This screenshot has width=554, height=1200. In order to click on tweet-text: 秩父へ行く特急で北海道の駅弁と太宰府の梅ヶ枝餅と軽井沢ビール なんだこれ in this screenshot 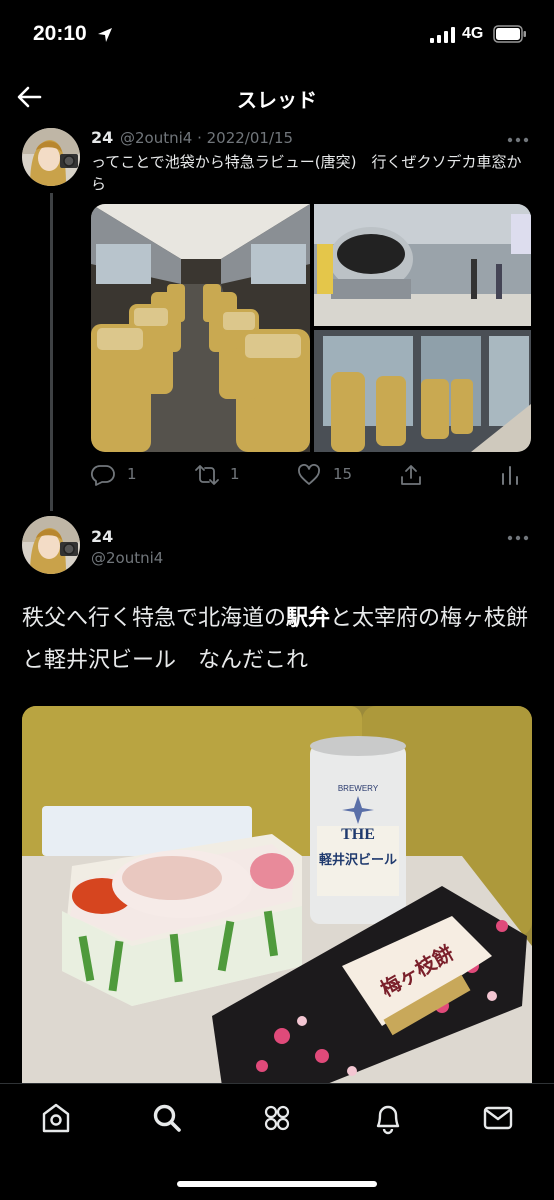, I will do `click(278, 640)`.